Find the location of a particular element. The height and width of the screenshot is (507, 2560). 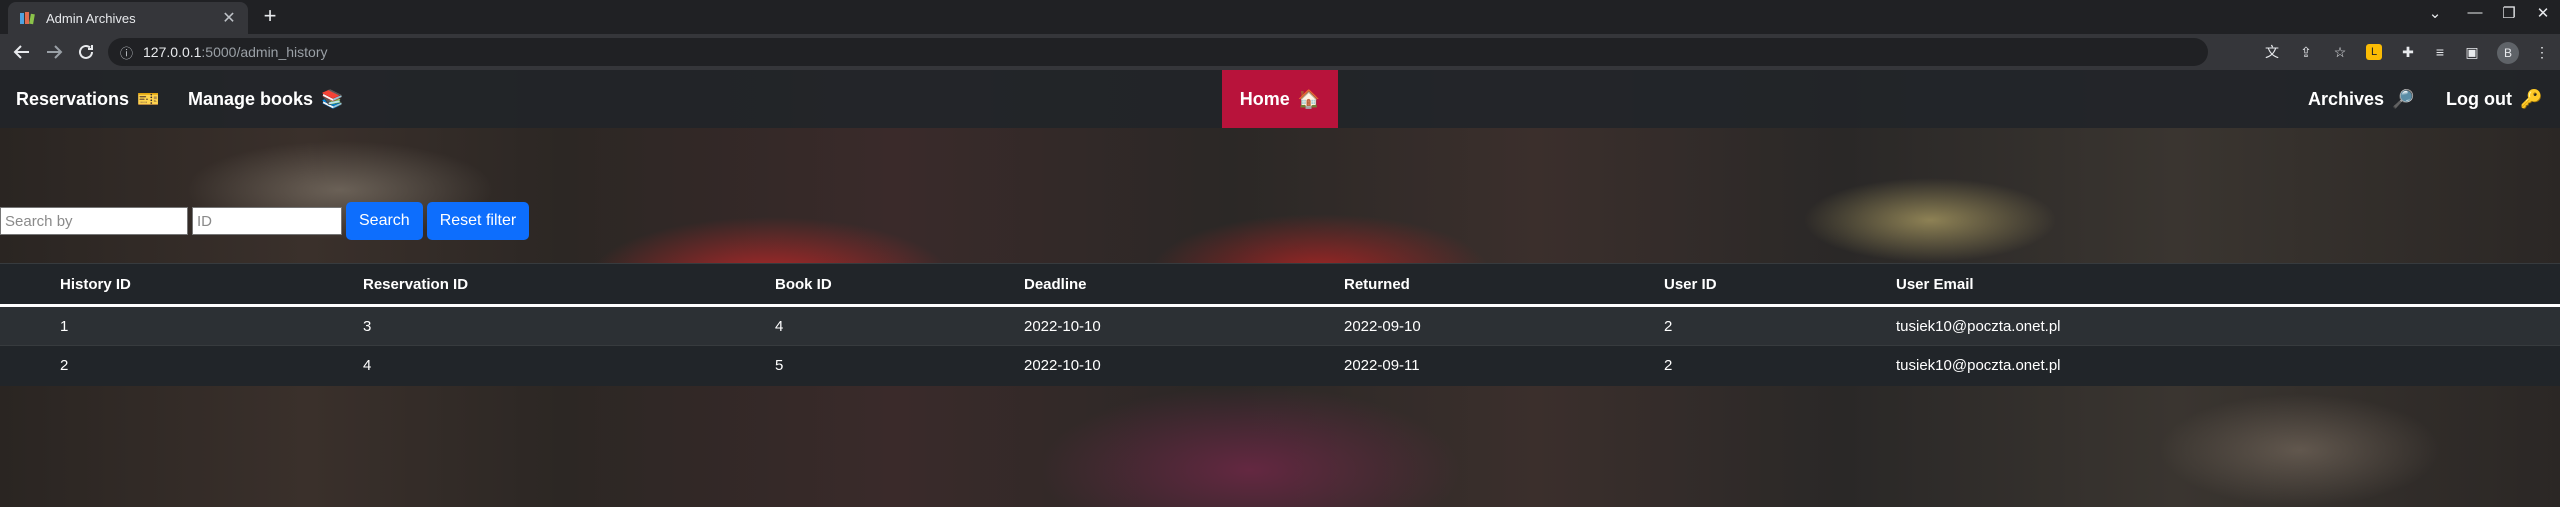

key-icon: 🔑 is located at coordinates (2531, 98).